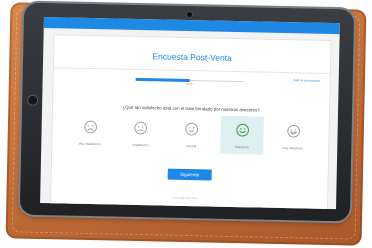 This screenshot has height=248, width=372. I want to click on sad-face-icon, so click(141, 128).